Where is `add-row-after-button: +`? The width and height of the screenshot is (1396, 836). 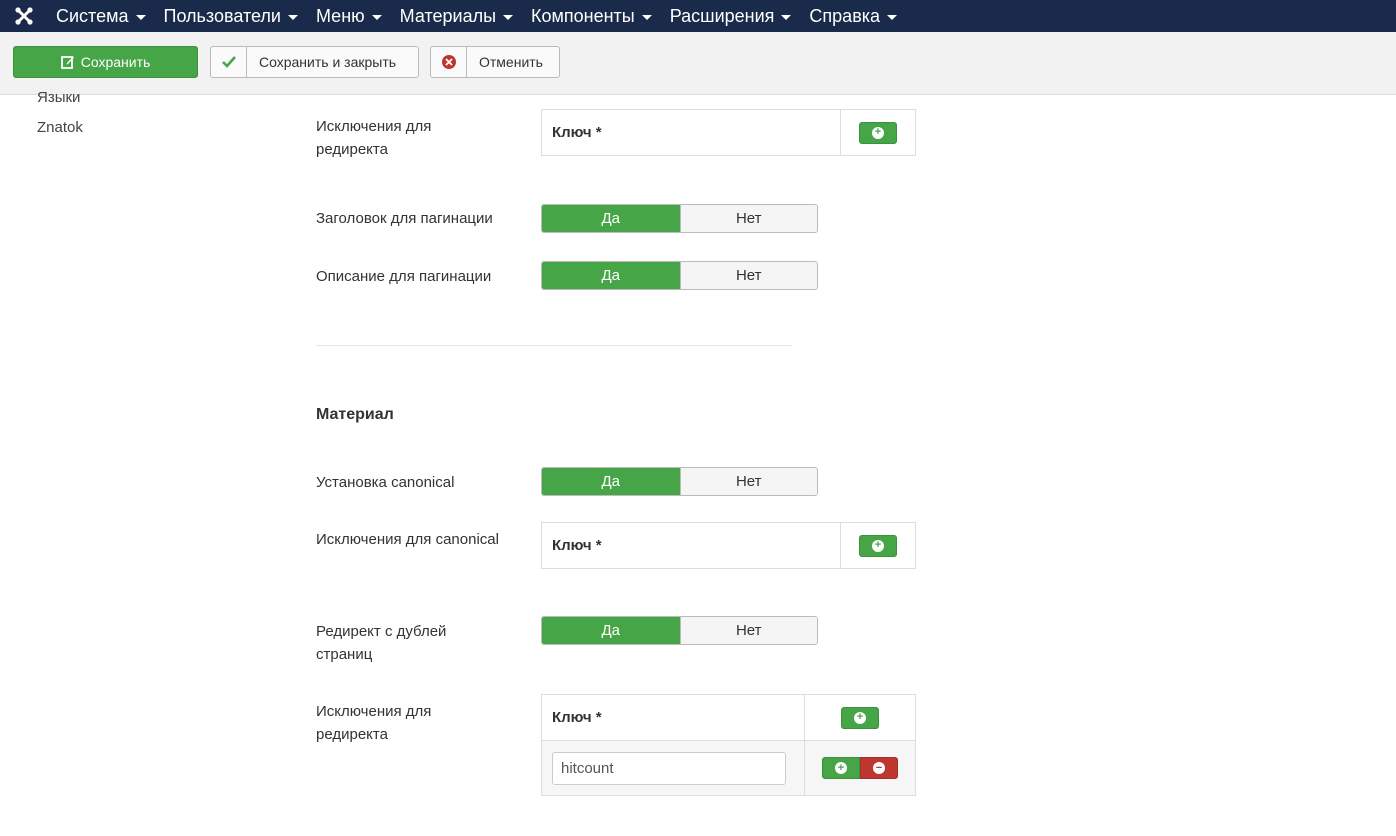
add-row-after-button: + is located at coordinates (841, 768).